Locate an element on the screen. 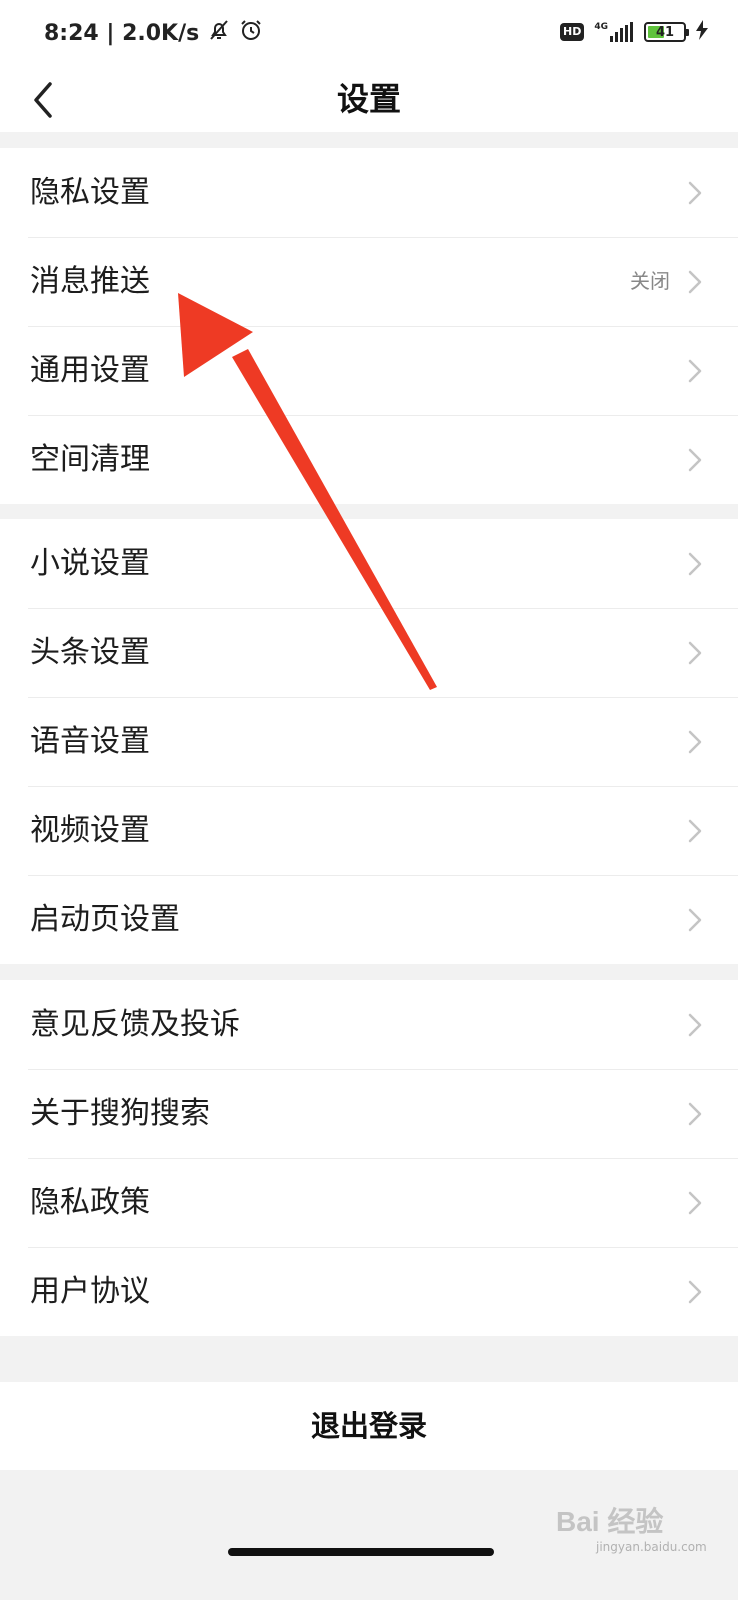  alarm-clock-icon is located at coordinates (251, 33).